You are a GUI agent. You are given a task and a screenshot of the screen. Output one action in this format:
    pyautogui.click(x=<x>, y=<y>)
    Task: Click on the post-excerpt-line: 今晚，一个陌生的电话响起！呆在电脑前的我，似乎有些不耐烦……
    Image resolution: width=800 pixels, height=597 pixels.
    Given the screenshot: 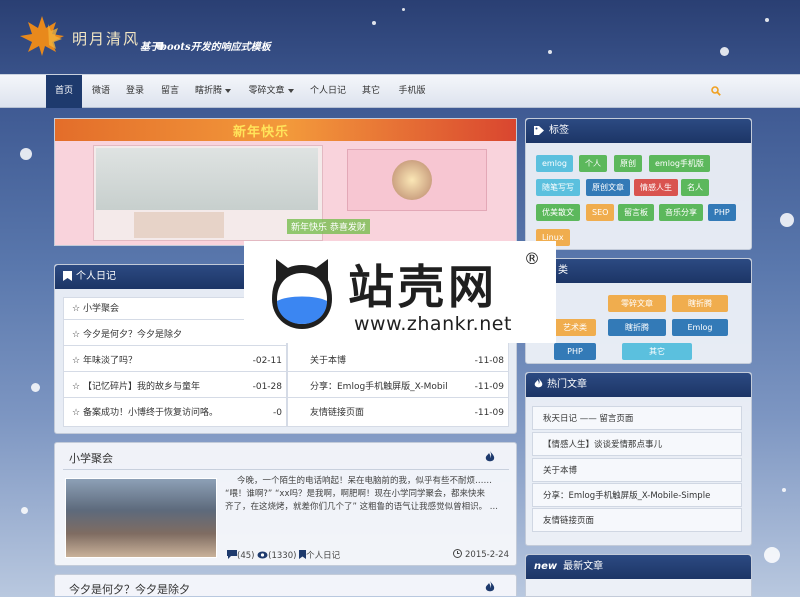 What is the action you would take?
    pyautogui.click(x=365, y=481)
    